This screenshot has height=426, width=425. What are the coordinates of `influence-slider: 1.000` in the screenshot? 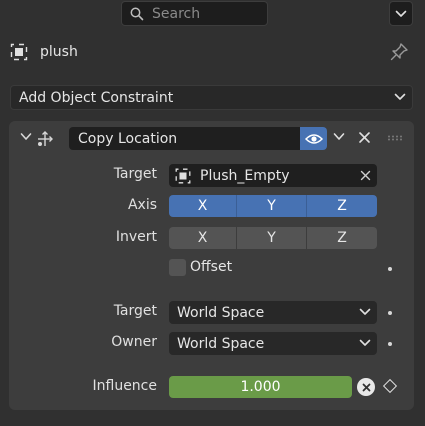 It's located at (260, 387).